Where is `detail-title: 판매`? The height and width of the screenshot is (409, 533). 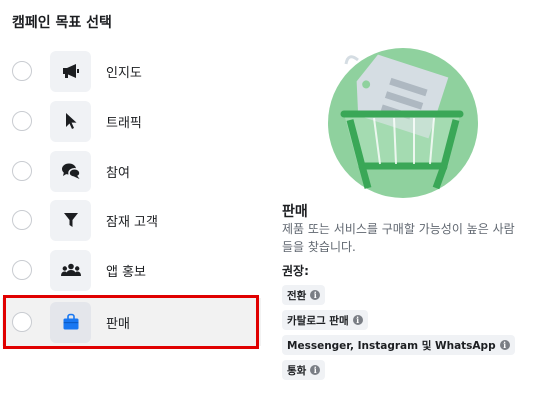 detail-title: 판매 is located at coordinates (295, 212).